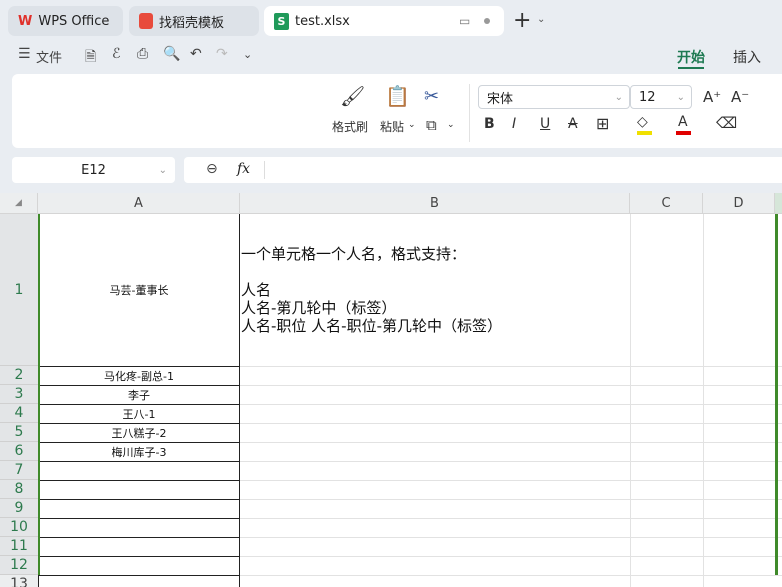  I want to click on borders-icon: ⊞, so click(602, 123).